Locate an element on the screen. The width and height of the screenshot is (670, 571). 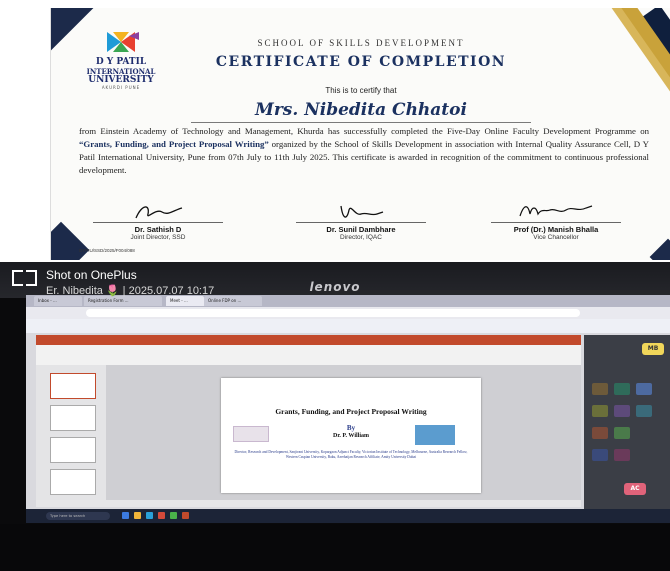
oneplus-frame-icon is located at coordinates (24, 278).